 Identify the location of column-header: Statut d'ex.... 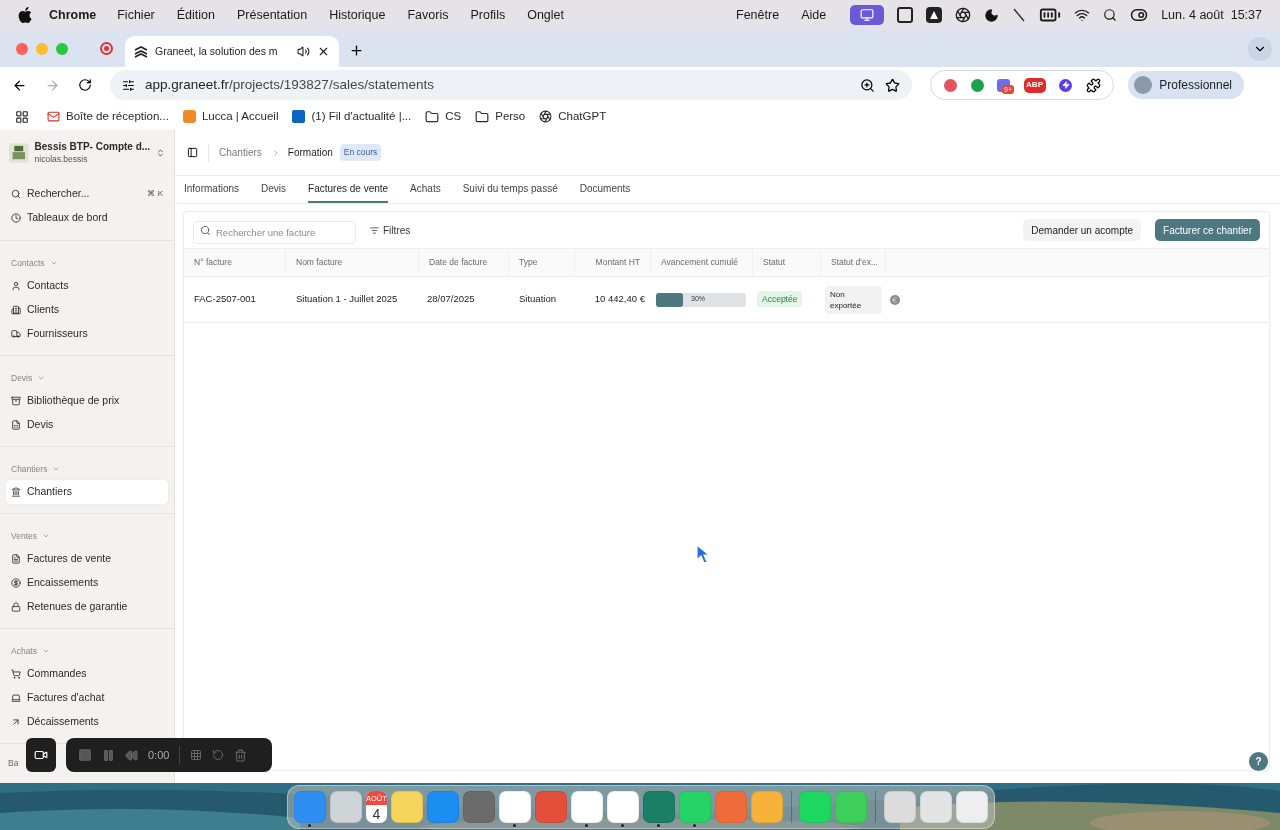
(853, 262).